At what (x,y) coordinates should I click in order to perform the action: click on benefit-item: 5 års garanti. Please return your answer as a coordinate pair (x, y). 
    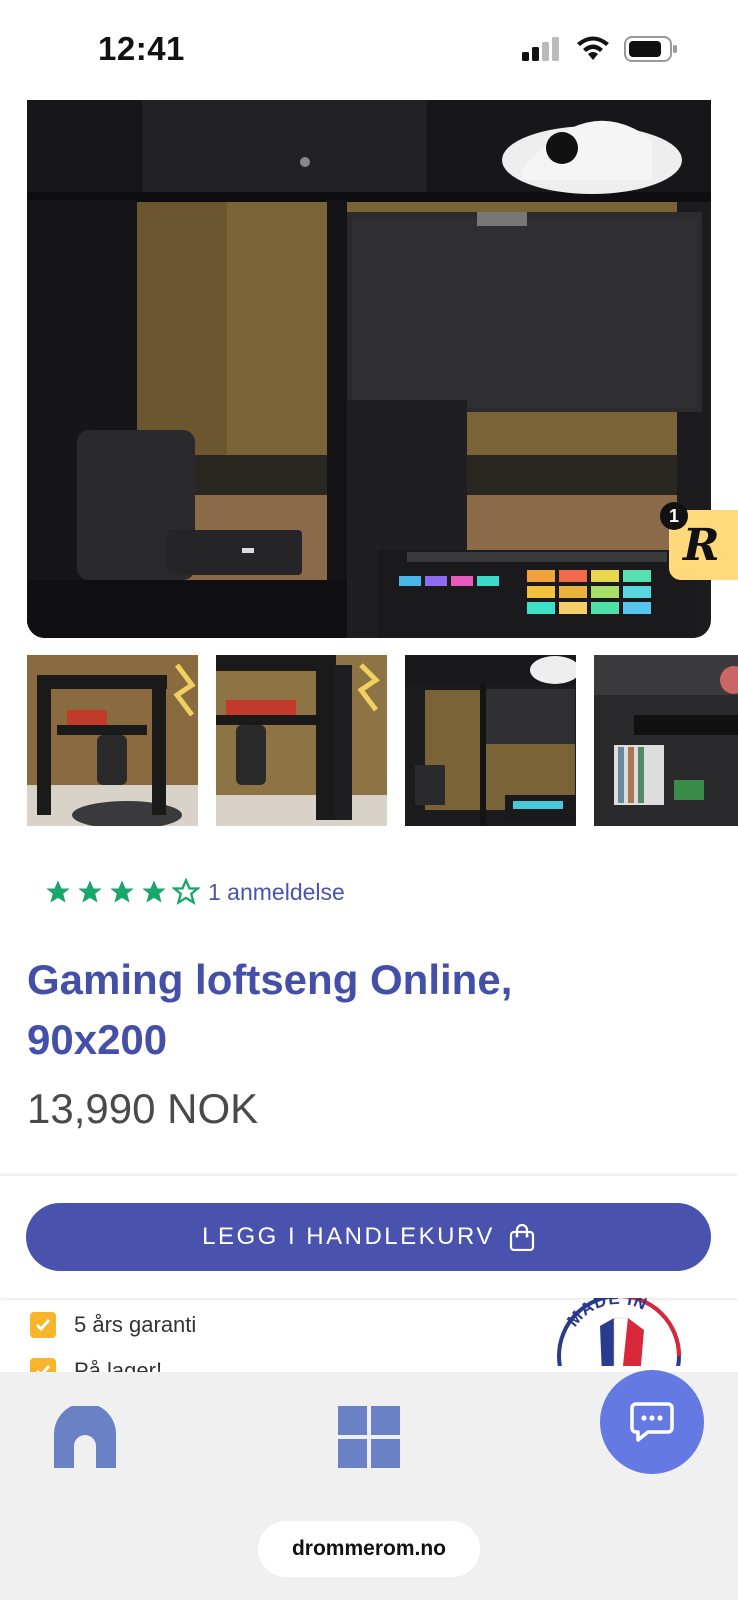
    Looking at the image, I should click on (113, 1325).